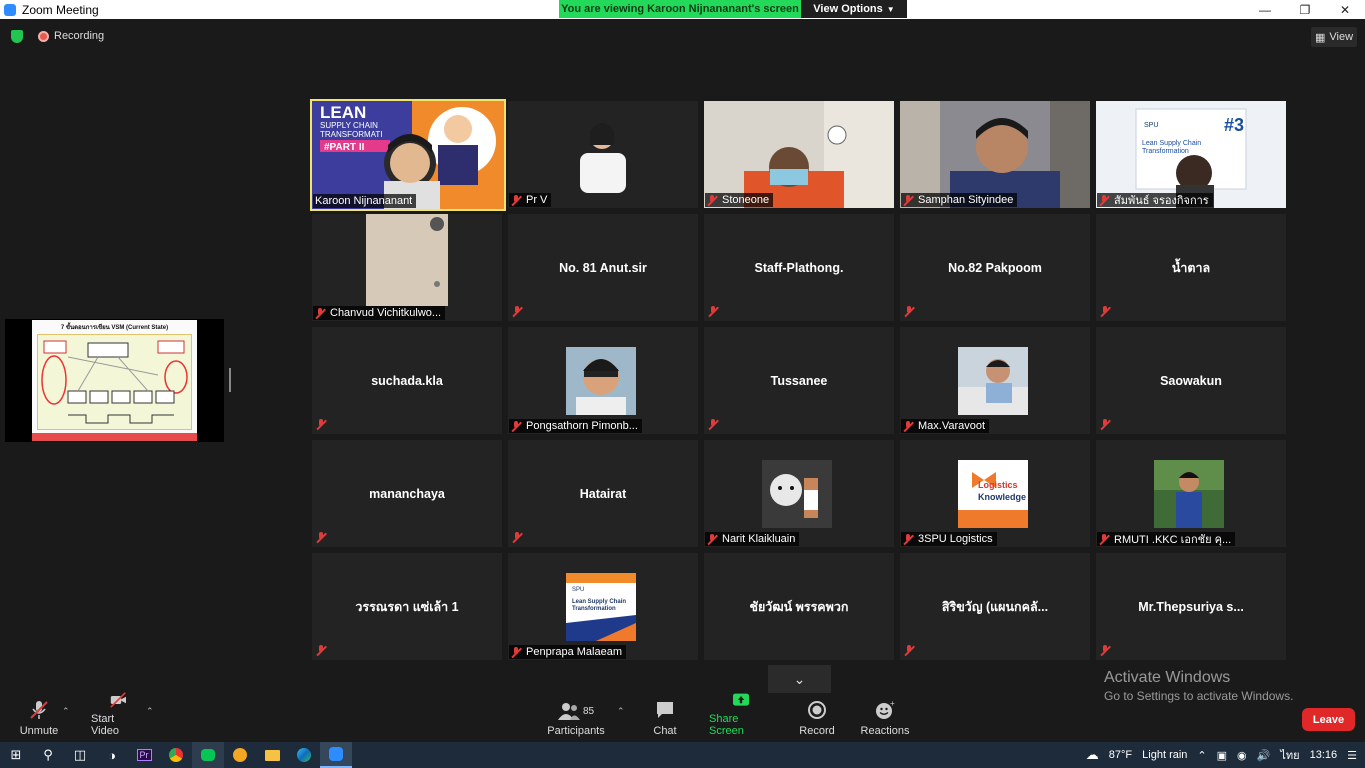 The width and height of the screenshot is (1365, 768). What do you see at coordinates (1171, 143) in the screenshot?
I see `svg-text: Lean Supply Chain` at bounding box center [1171, 143].